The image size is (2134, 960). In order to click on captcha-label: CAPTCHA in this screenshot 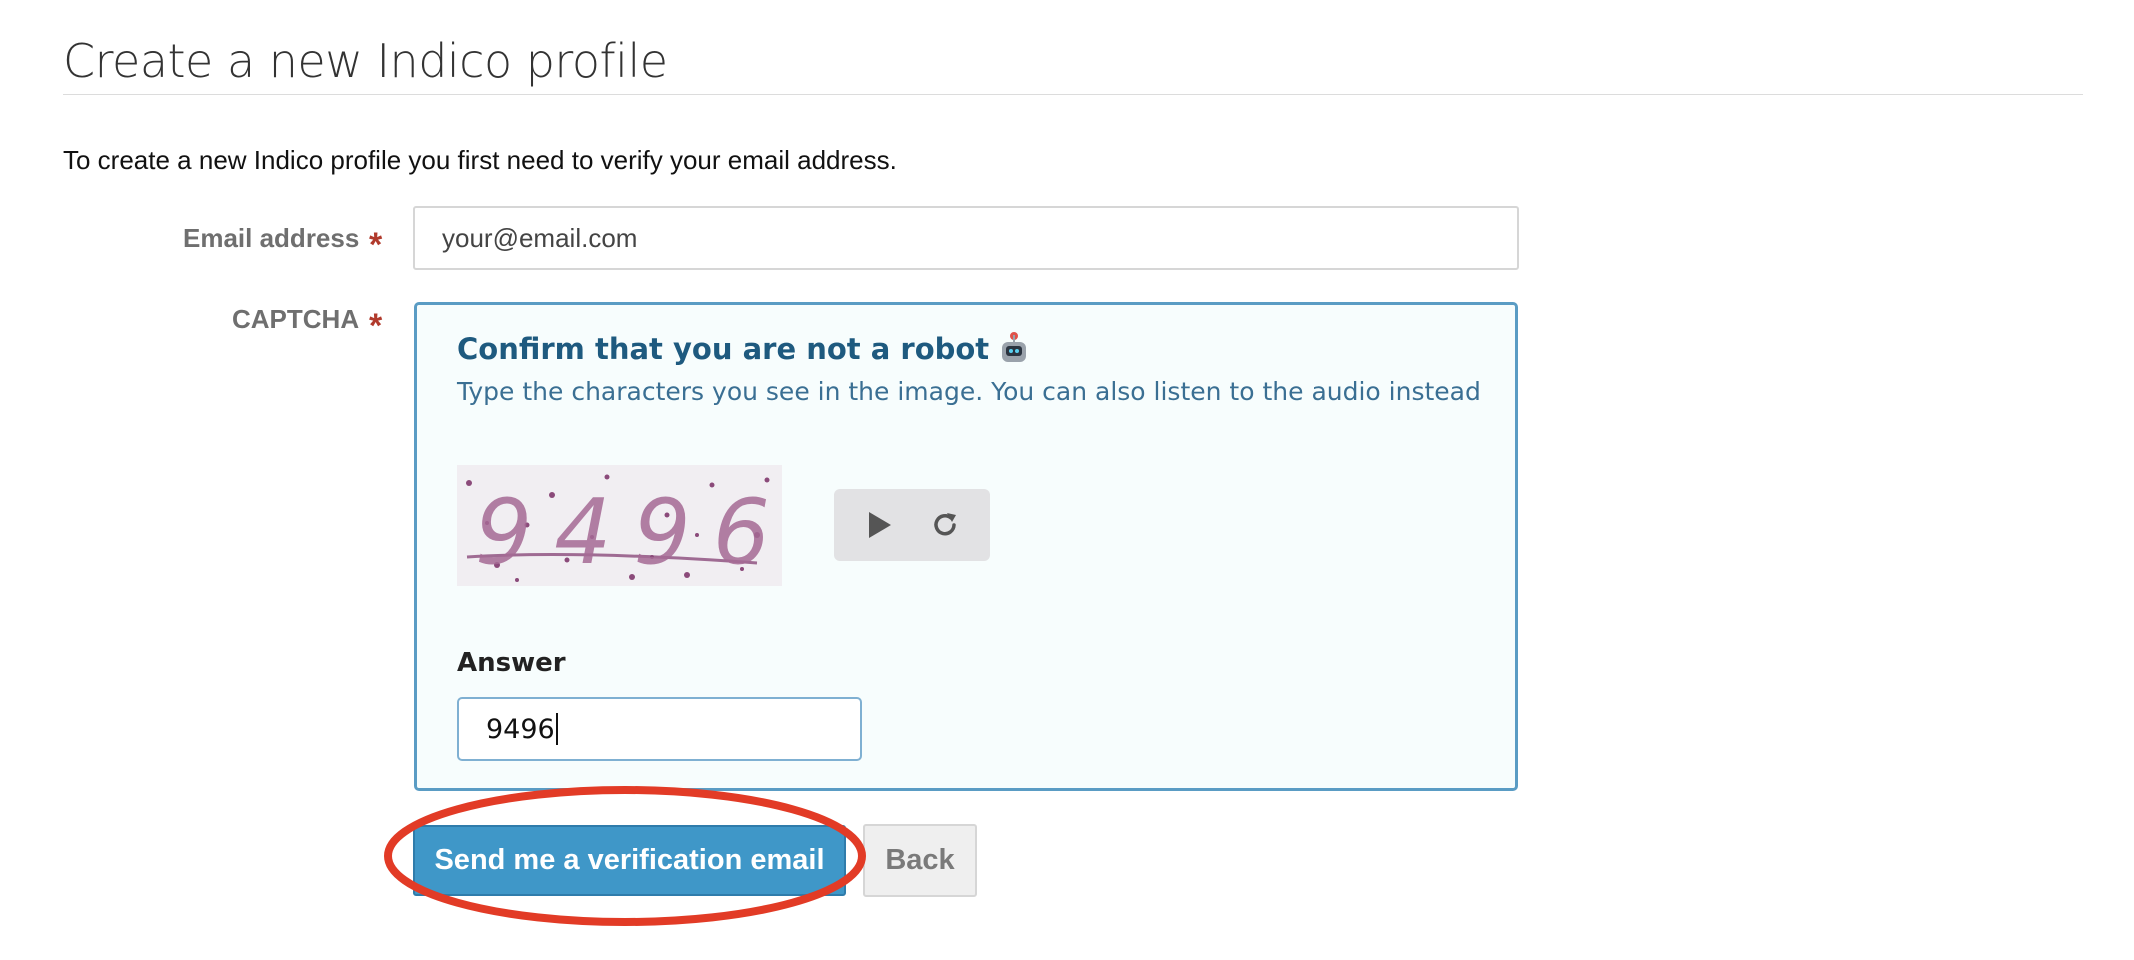, I will do `click(296, 319)`.